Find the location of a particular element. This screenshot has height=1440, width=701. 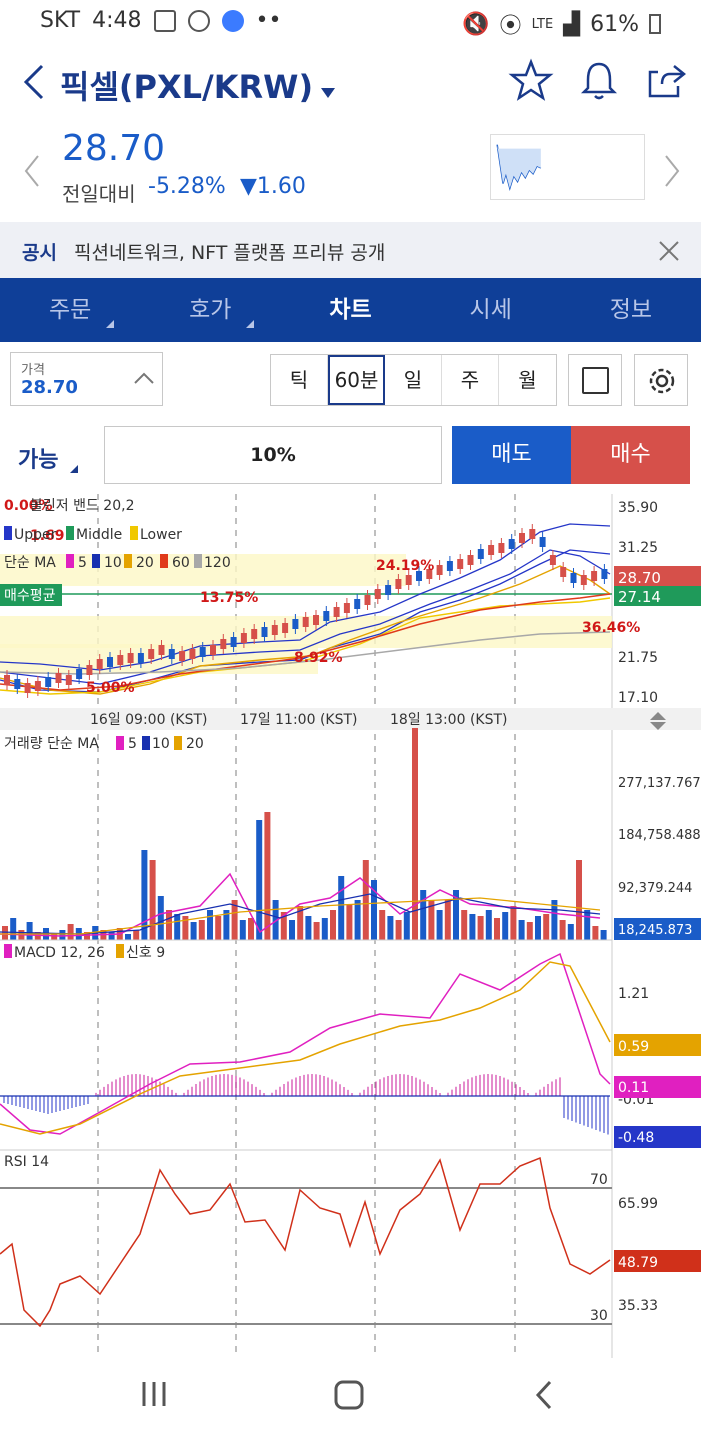

clock: 4:48 is located at coordinates (117, 20).